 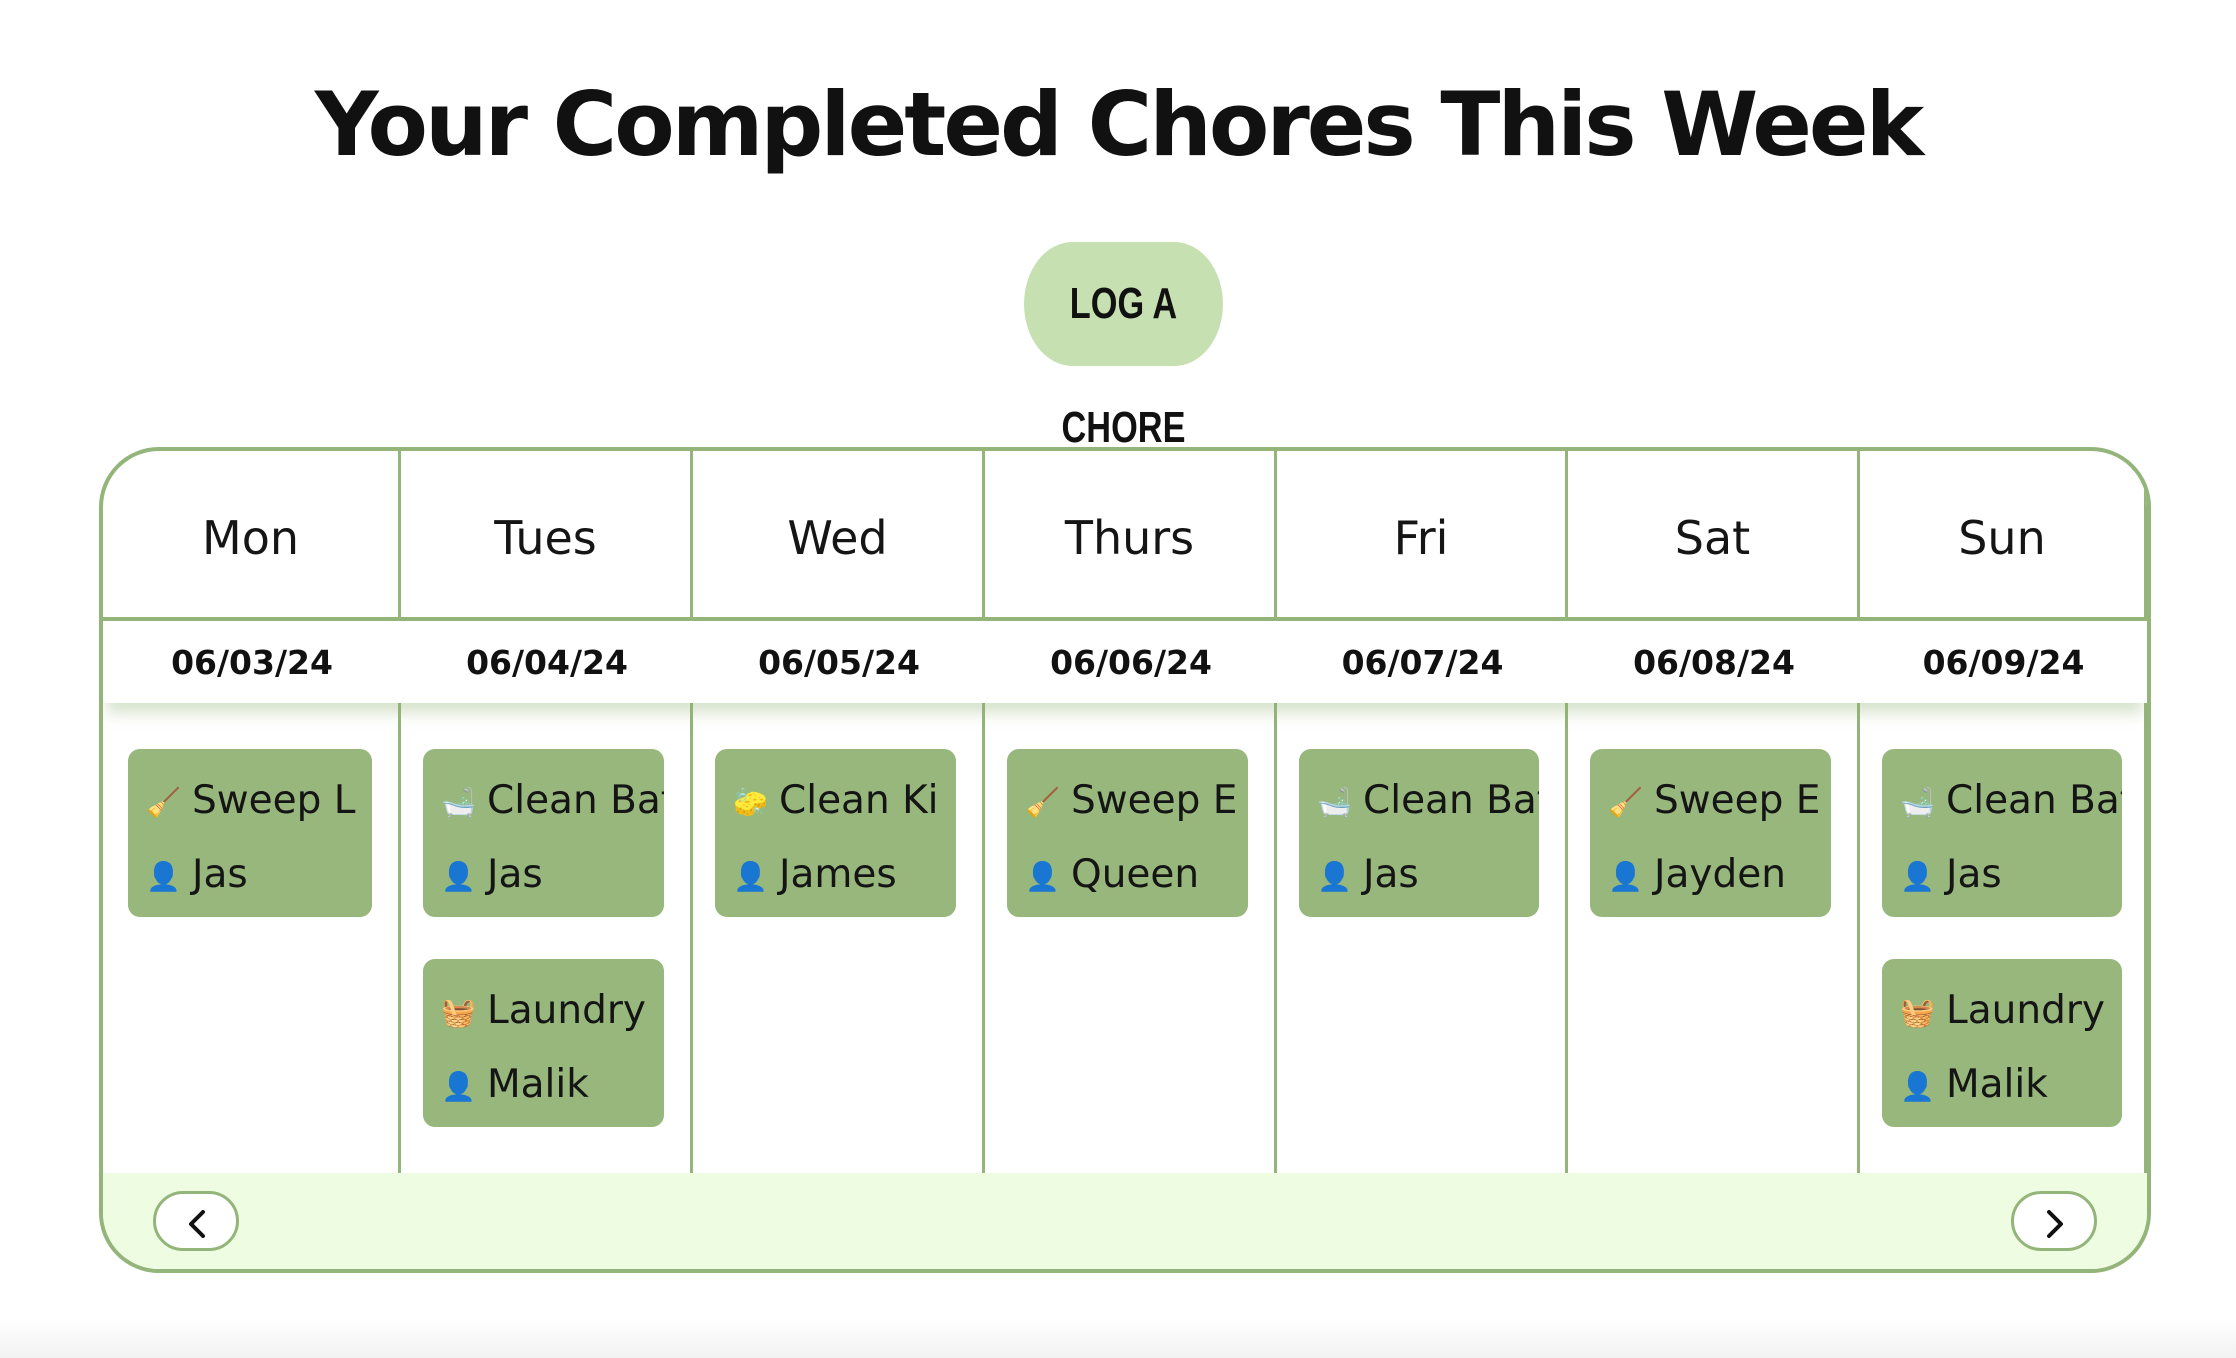 What do you see at coordinates (2055, 1224) in the screenshot?
I see `chevron-right-icon` at bounding box center [2055, 1224].